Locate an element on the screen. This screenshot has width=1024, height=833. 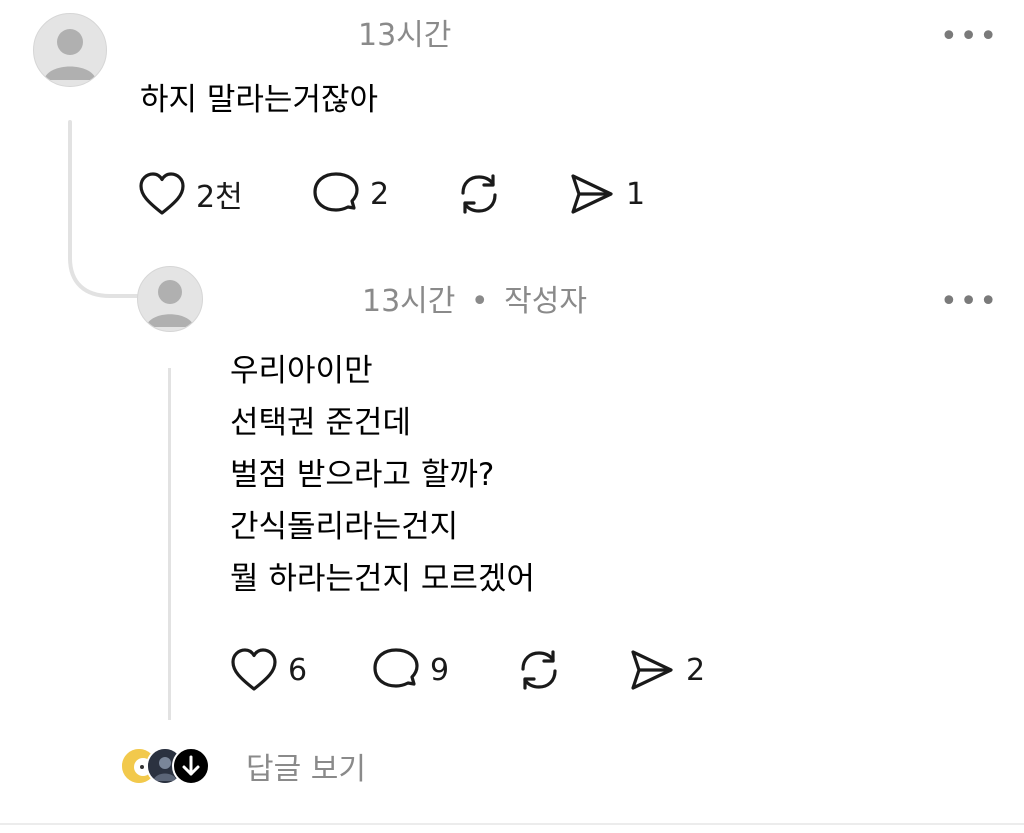
comment-reply-count: 2 is located at coordinates (380, 194).